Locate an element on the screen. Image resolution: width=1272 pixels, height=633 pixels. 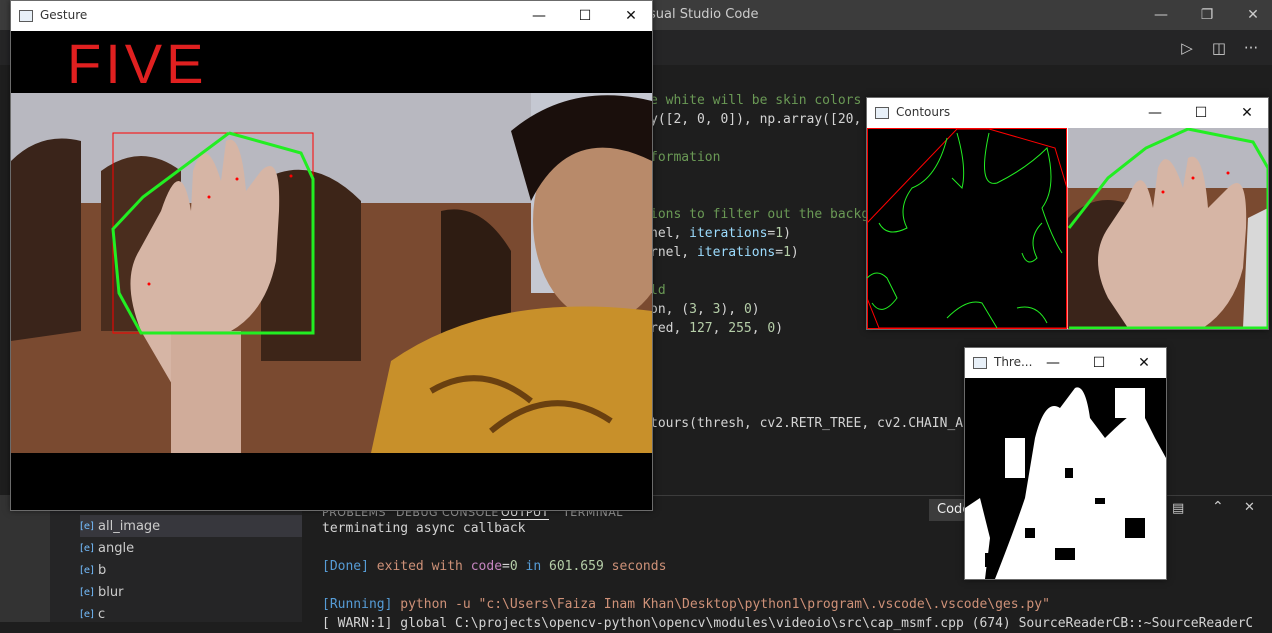
code-token: formation is located at coordinates (685, 157).